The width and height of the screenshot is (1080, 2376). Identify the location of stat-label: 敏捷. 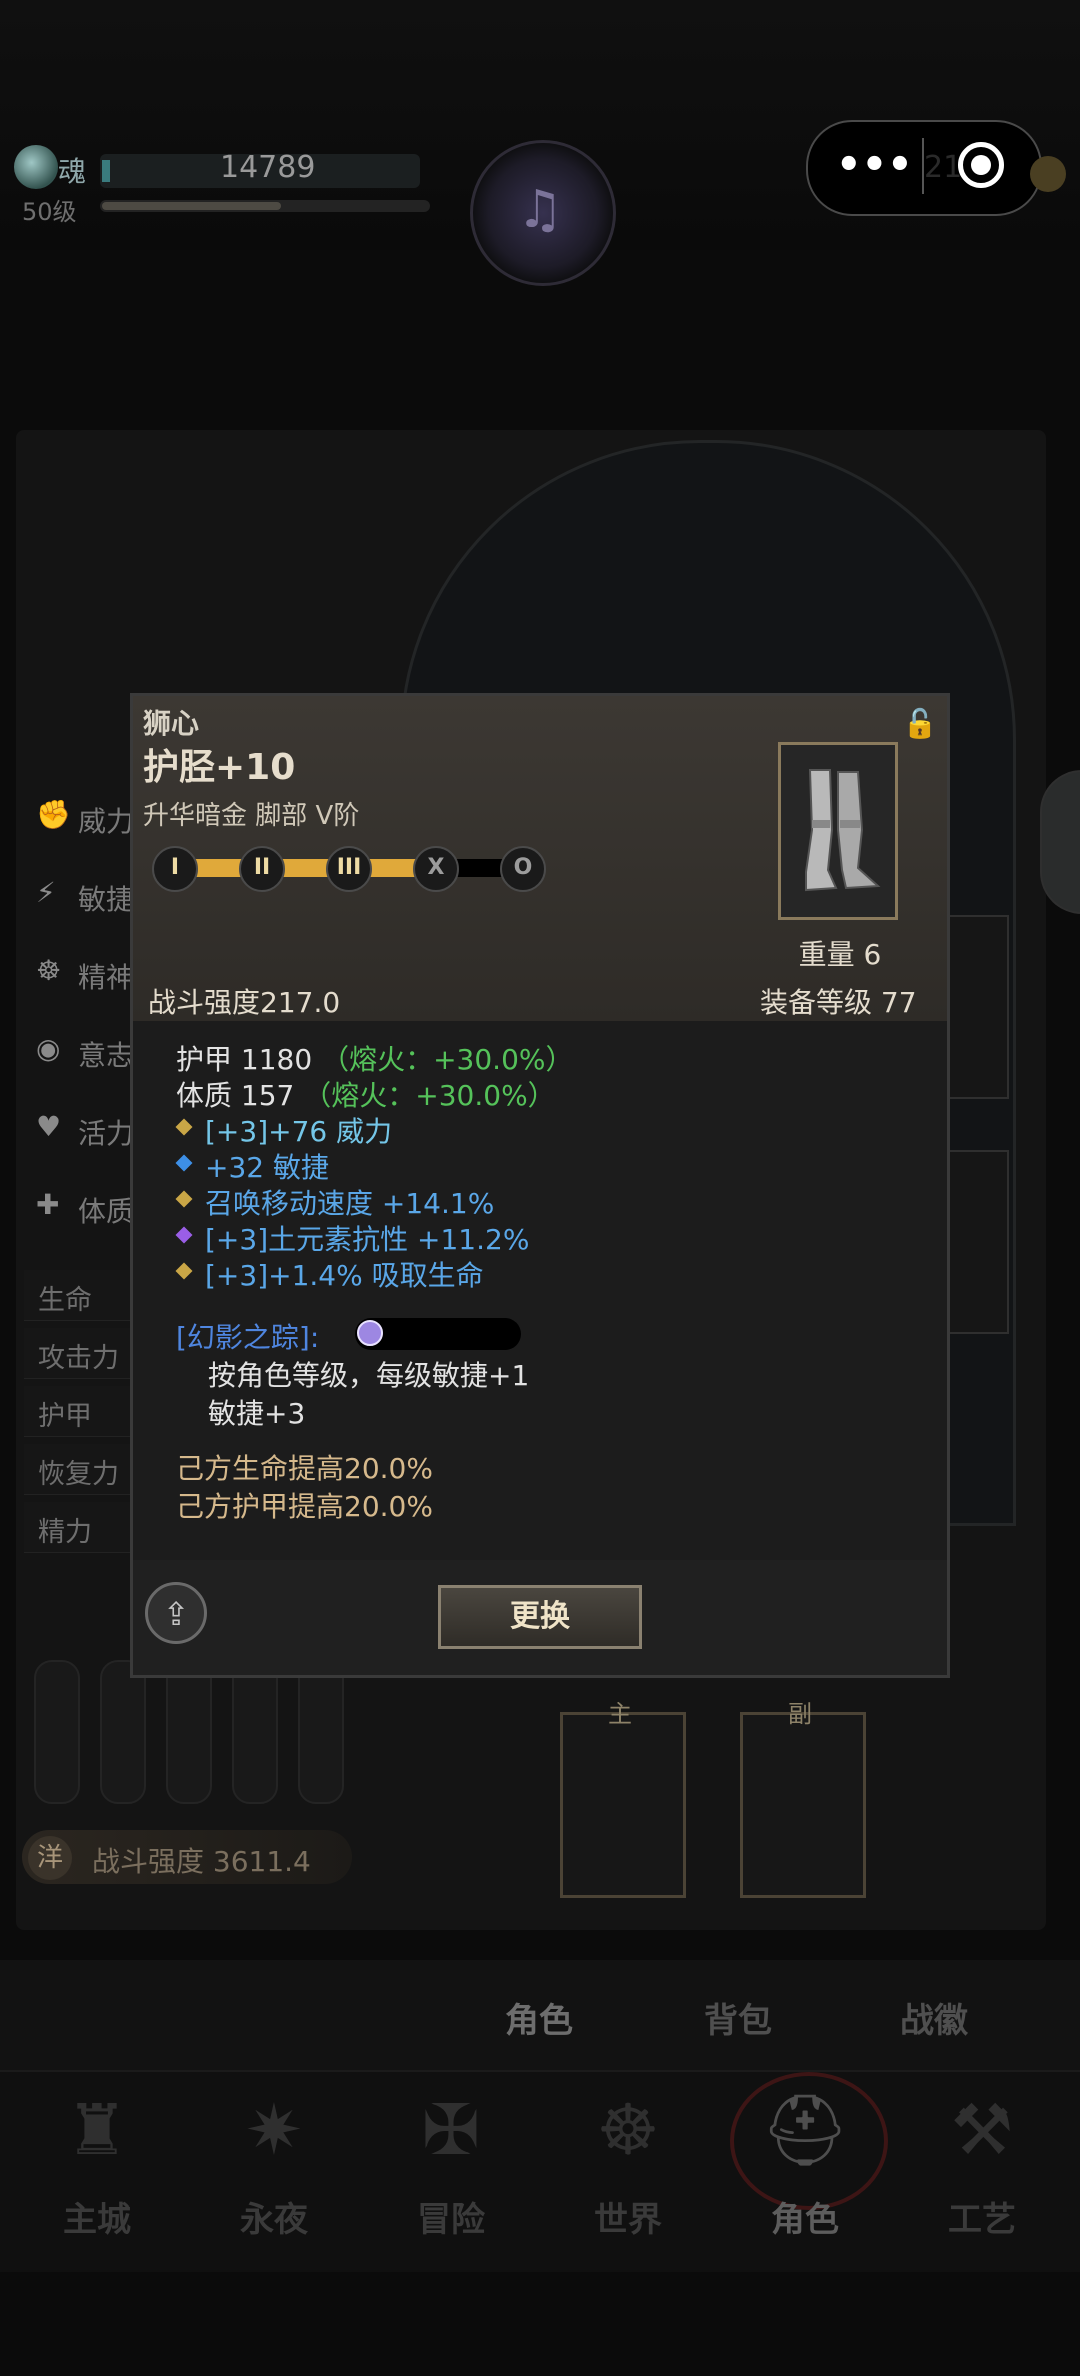
(106, 899).